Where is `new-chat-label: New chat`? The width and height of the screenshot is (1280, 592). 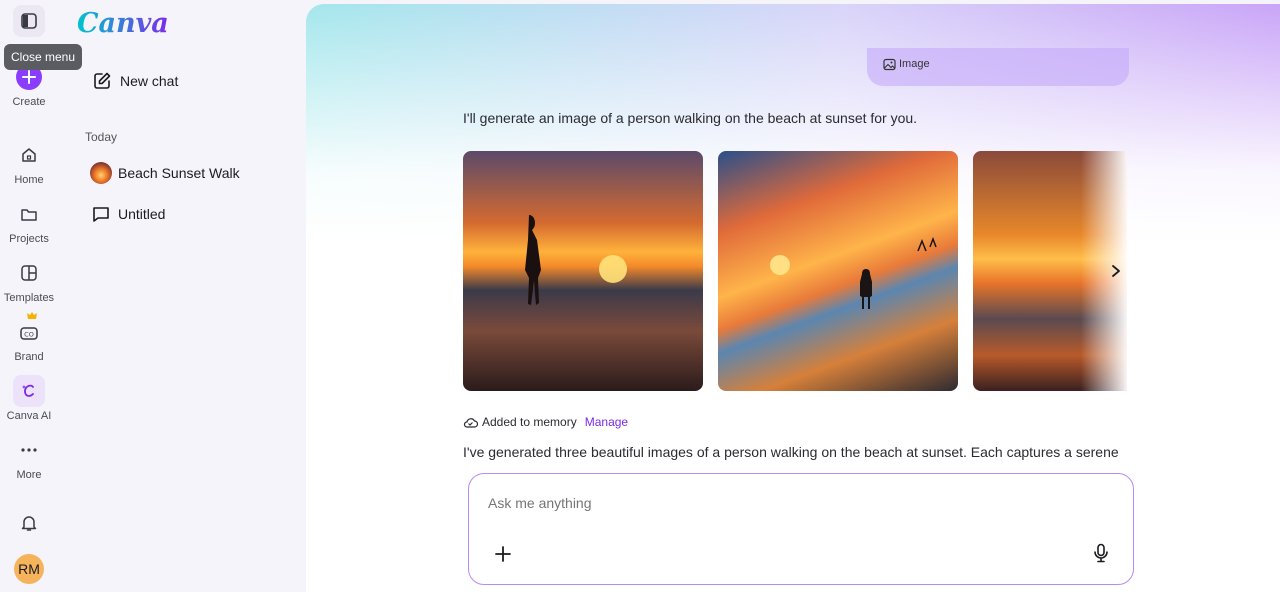 new-chat-label: New chat is located at coordinates (149, 81).